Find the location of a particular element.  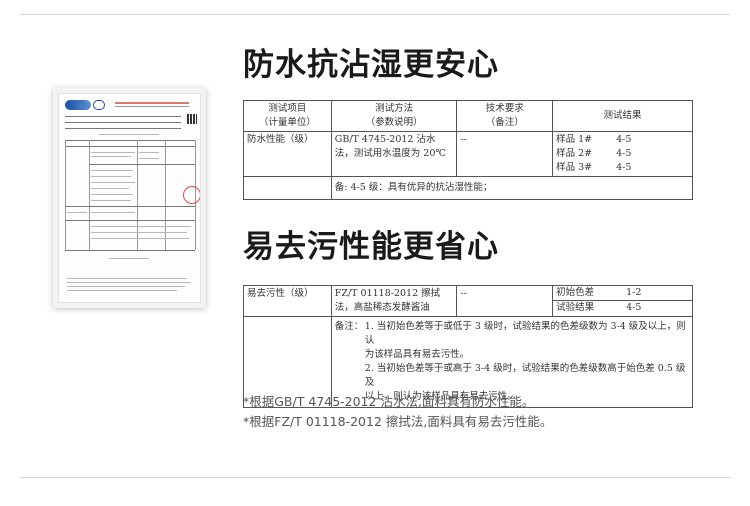

note-cell: 备: 4-5 级：具有优异的抗沾湿性能； is located at coordinates (512, 188).